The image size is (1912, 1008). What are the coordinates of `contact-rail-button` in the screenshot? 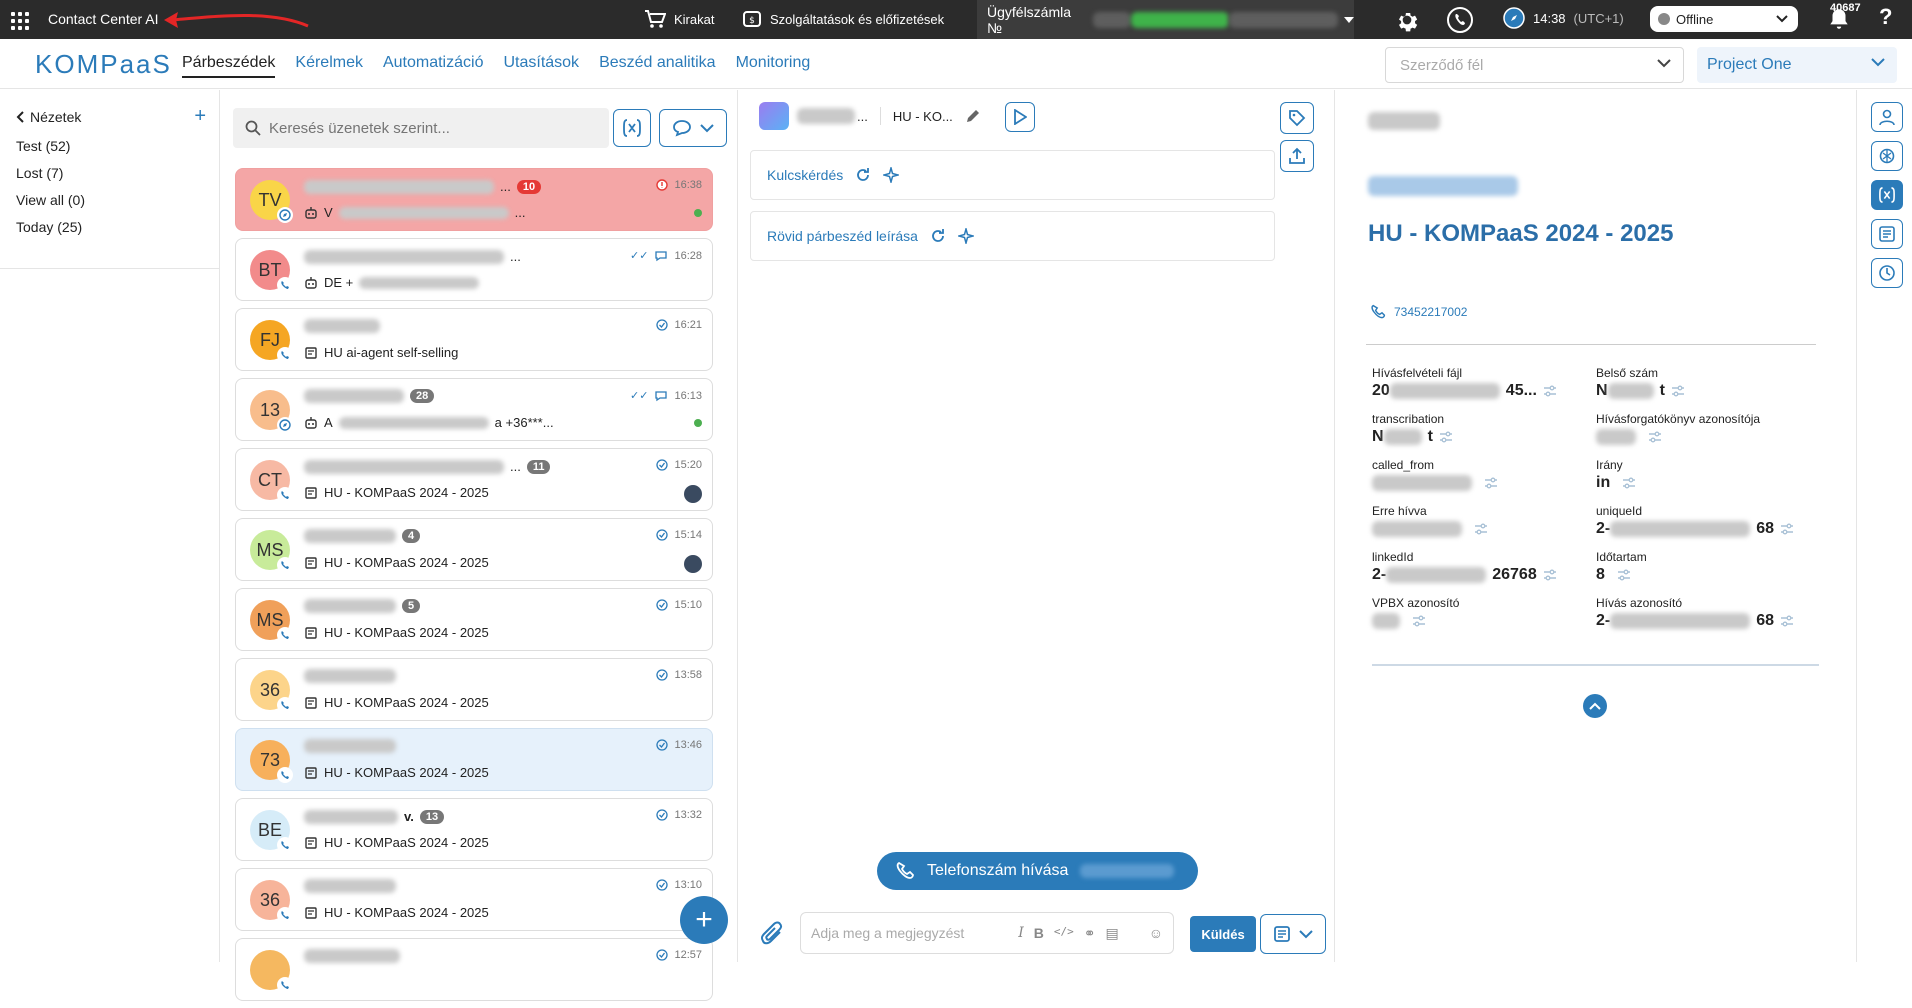 It's located at (1887, 117).